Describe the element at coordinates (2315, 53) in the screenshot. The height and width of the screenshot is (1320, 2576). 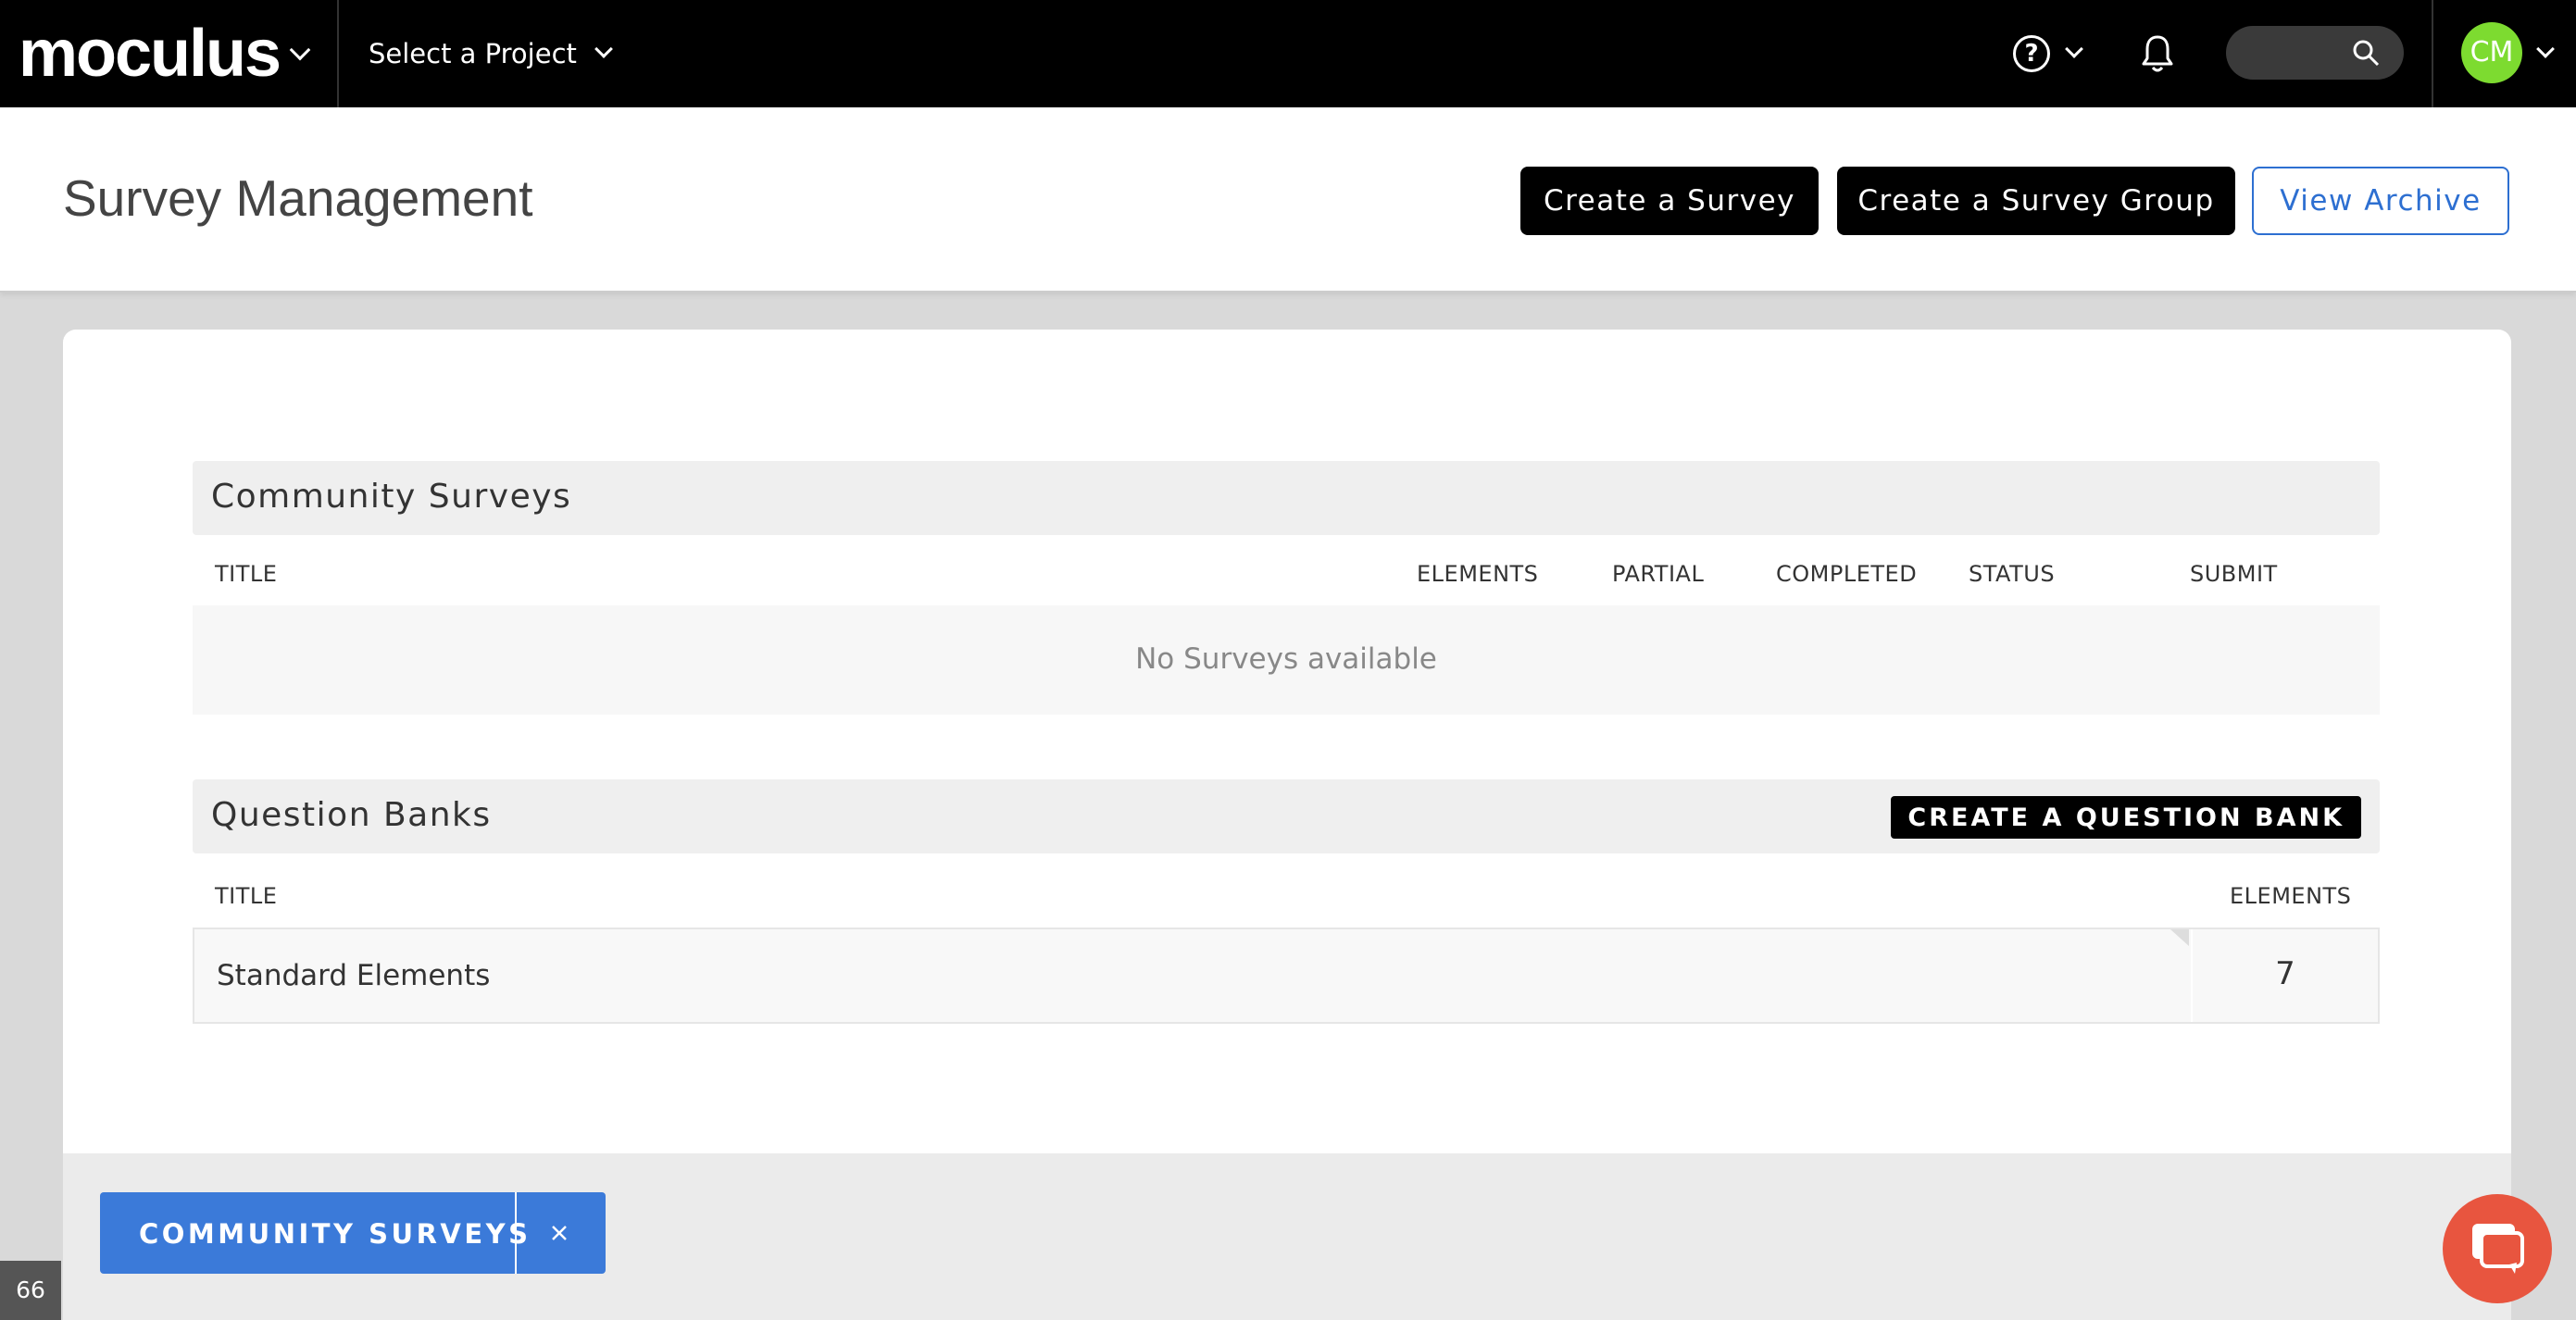
I see `search-input` at that location.